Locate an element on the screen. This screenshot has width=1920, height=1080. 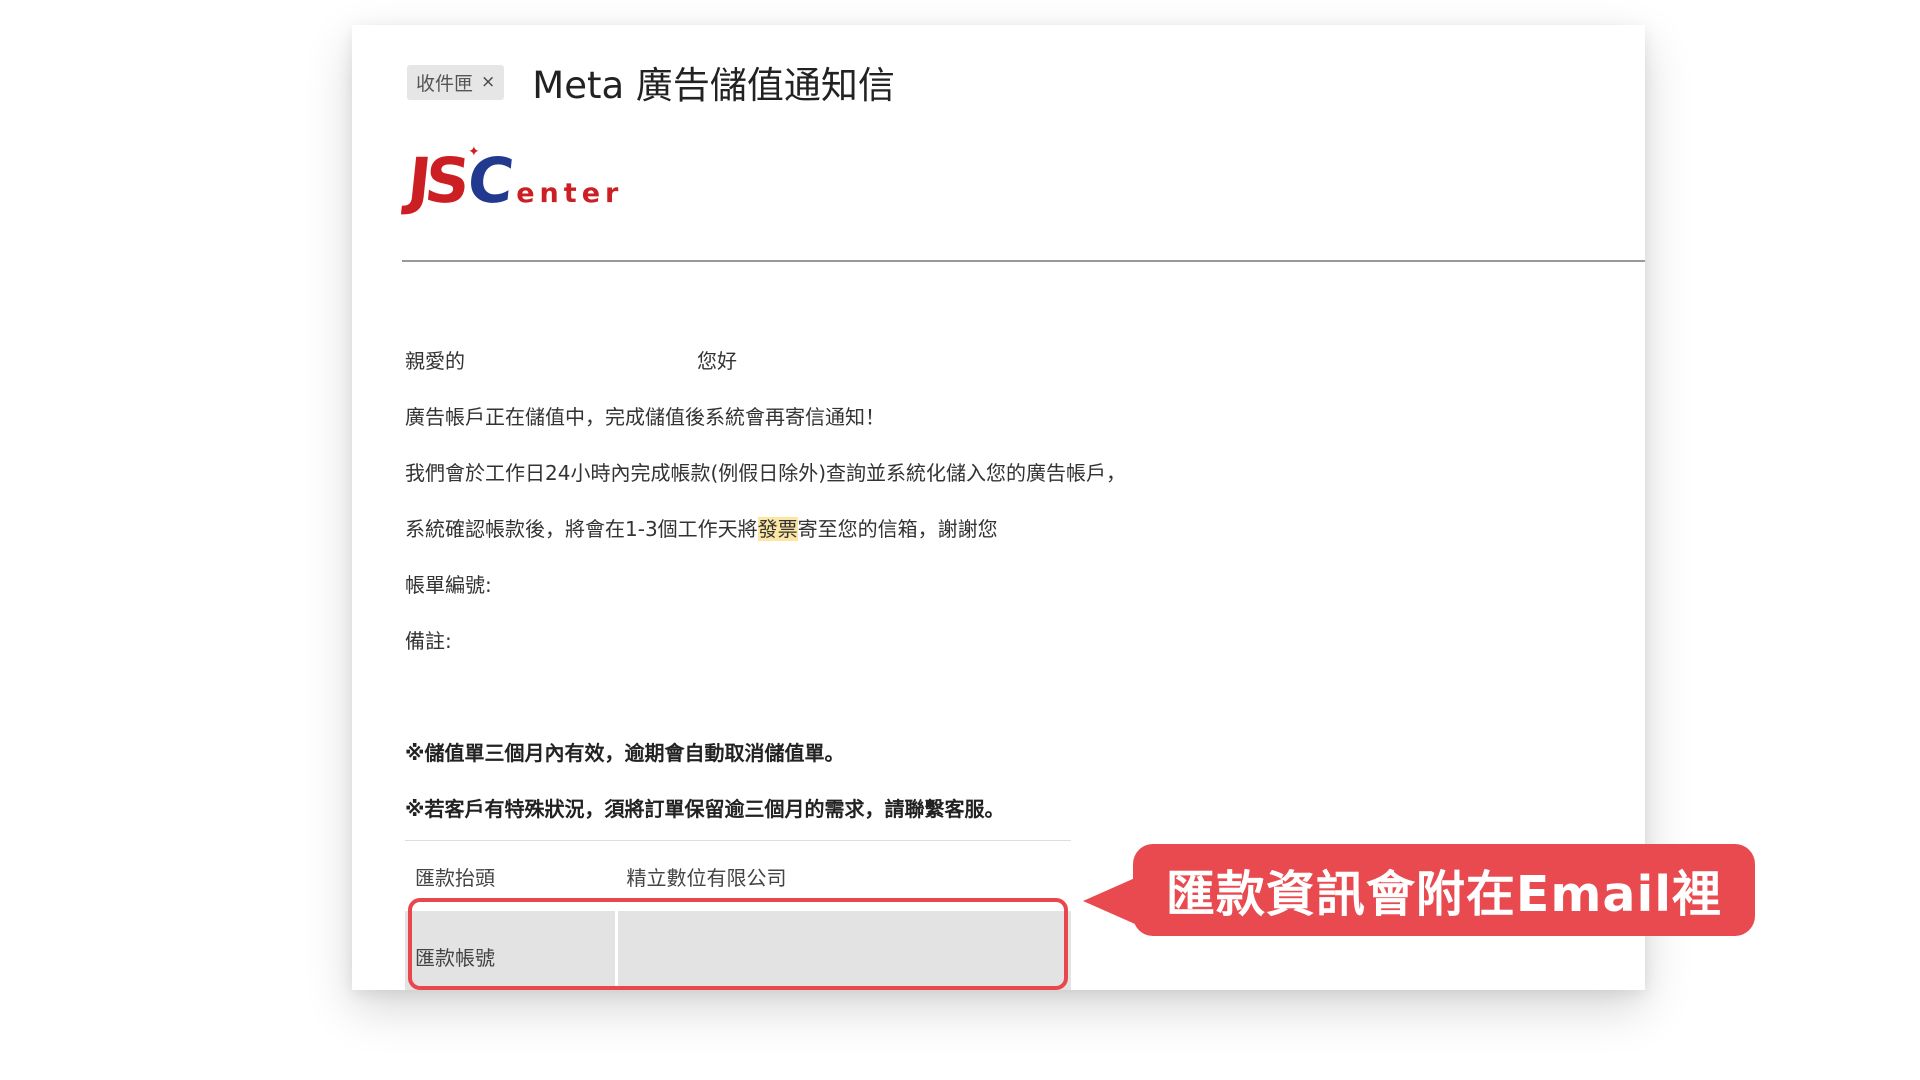
email-subject: Meta 廣告儲值通知信 is located at coordinates (713, 85).